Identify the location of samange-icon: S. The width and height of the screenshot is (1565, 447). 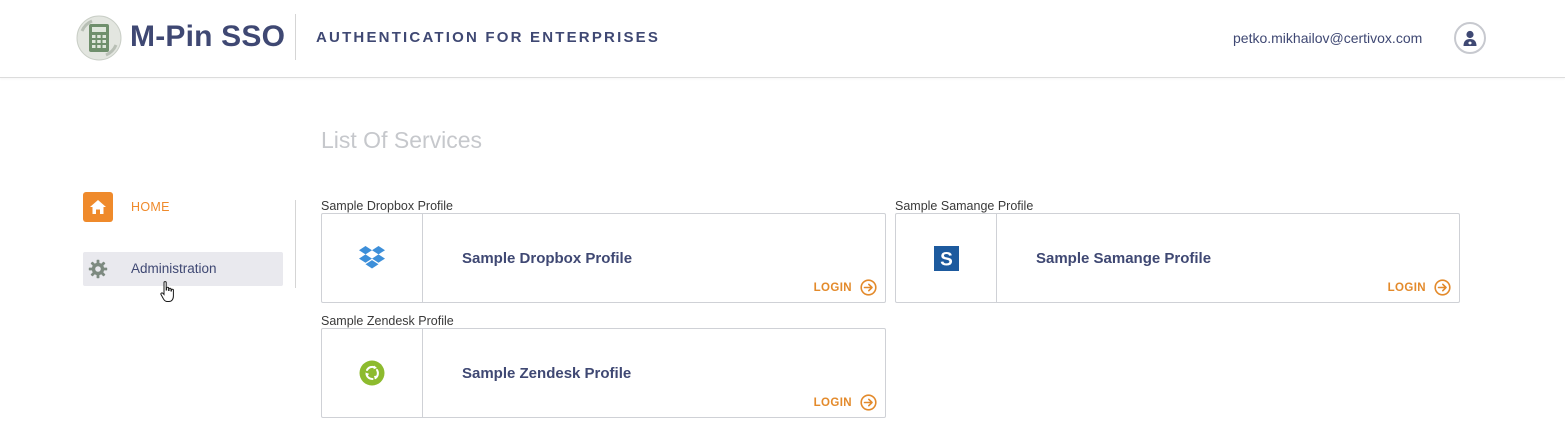
(946, 258).